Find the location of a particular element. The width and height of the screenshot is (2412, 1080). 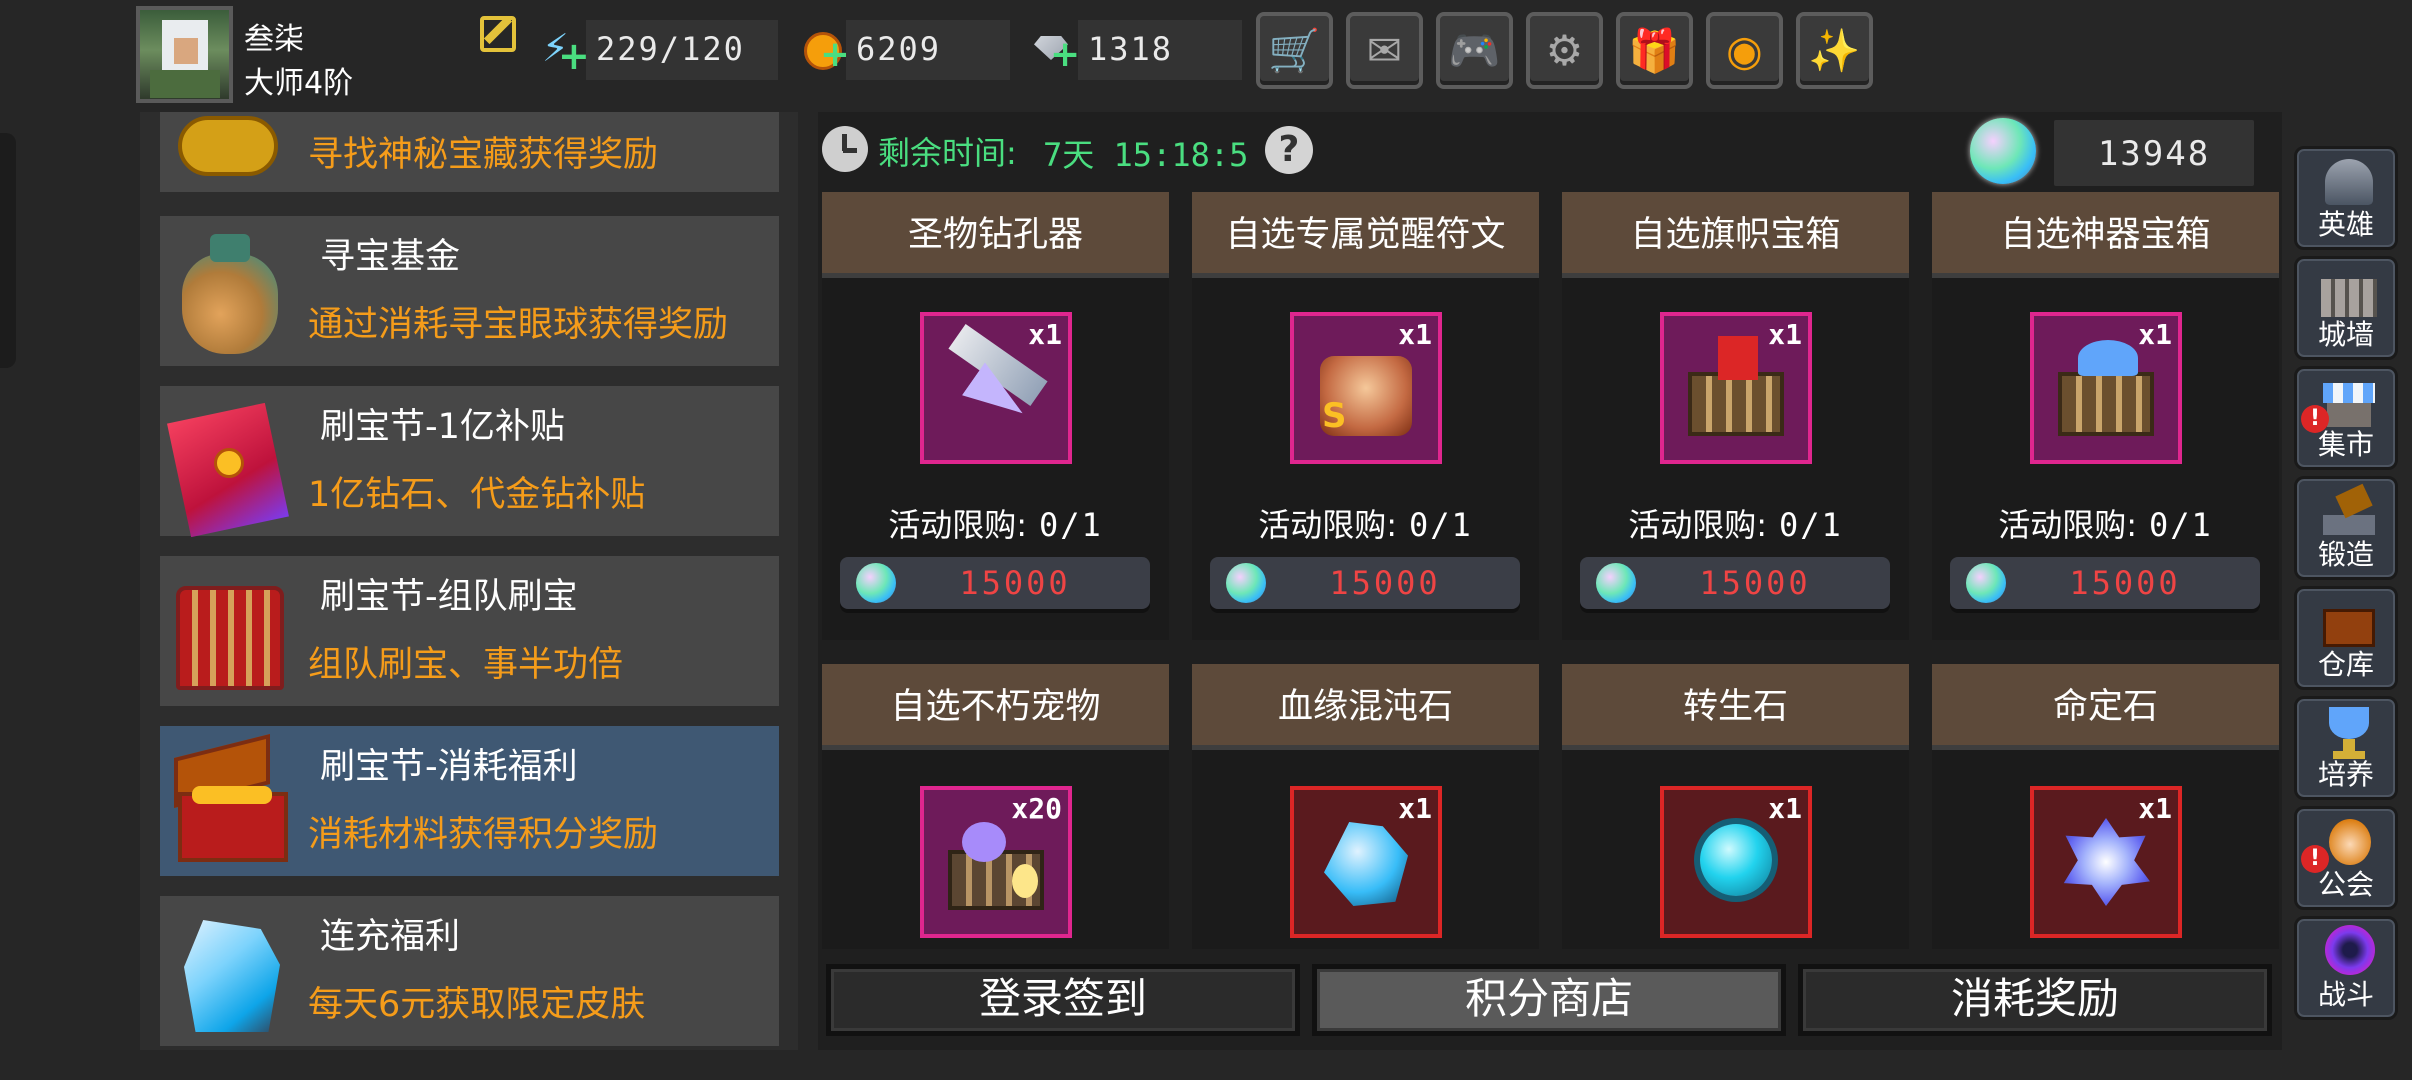

fireworks-button: ✨ is located at coordinates (1834, 50).